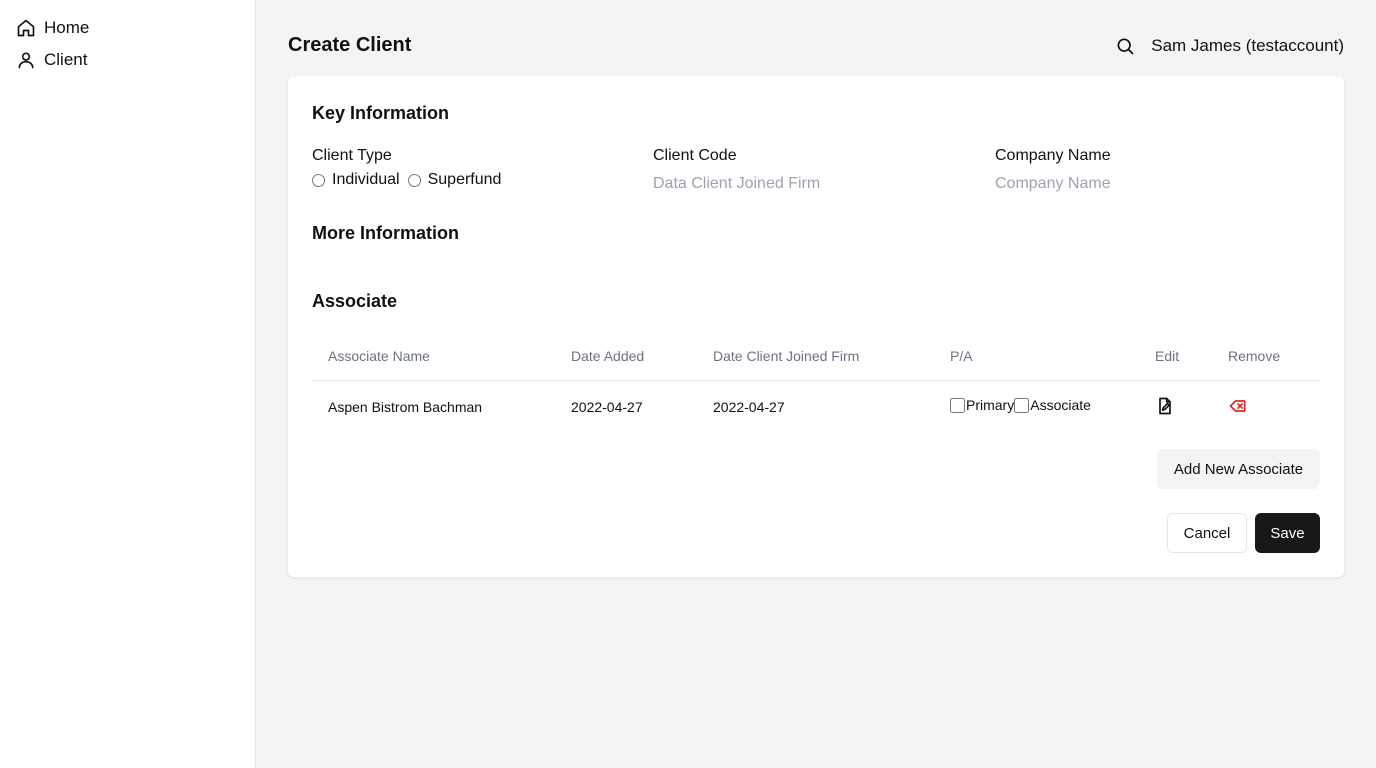 The width and height of the screenshot is (1376, 768). Describe the element at coordinates (1053, 155) in the screenshot. I see `company-name-label: Company Name` at that location.